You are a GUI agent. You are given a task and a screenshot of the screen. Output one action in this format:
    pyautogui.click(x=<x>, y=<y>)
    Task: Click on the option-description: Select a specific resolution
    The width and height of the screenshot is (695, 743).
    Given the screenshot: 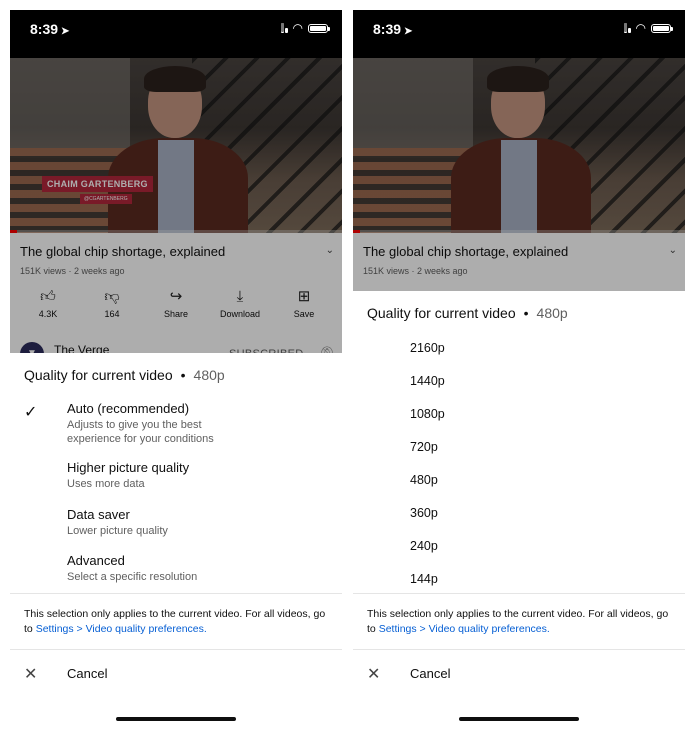 What is the action you would take?
    pyautogui.click(x=132, y=577)
    